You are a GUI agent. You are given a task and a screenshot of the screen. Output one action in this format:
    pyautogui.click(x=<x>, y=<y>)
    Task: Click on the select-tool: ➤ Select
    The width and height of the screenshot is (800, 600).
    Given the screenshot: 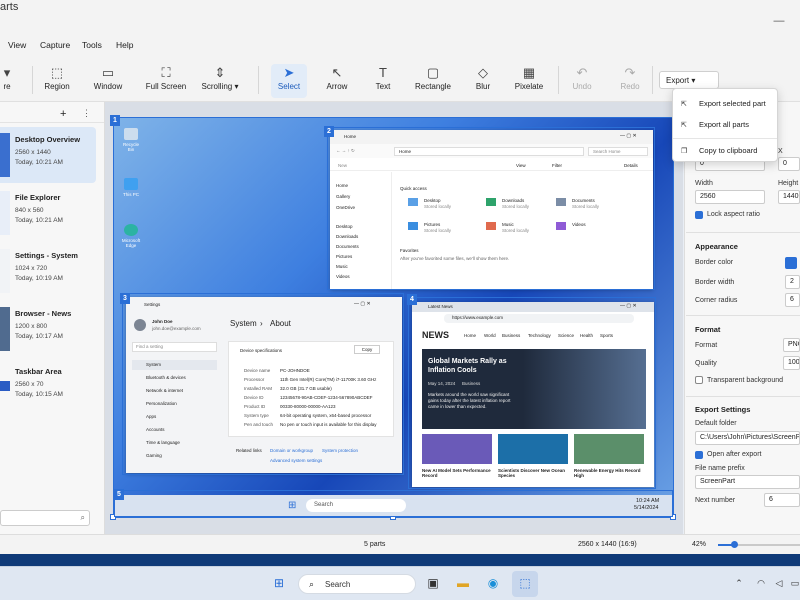 What is the action you would take?
    pyautogui.click(x=289, y=81)
    